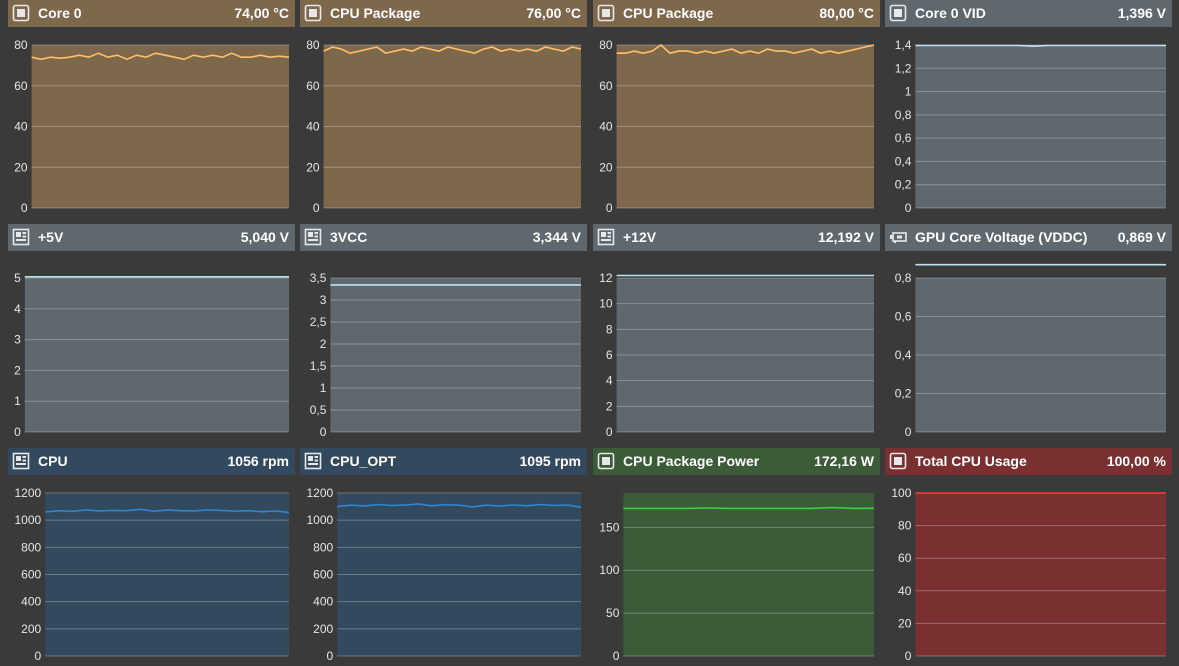 This screenshot has width=1179, height=666. What do you see at coordinates (901, 493) in the screenshot?
I see `y-tick-label: 100` at bounding box center [901, 493].